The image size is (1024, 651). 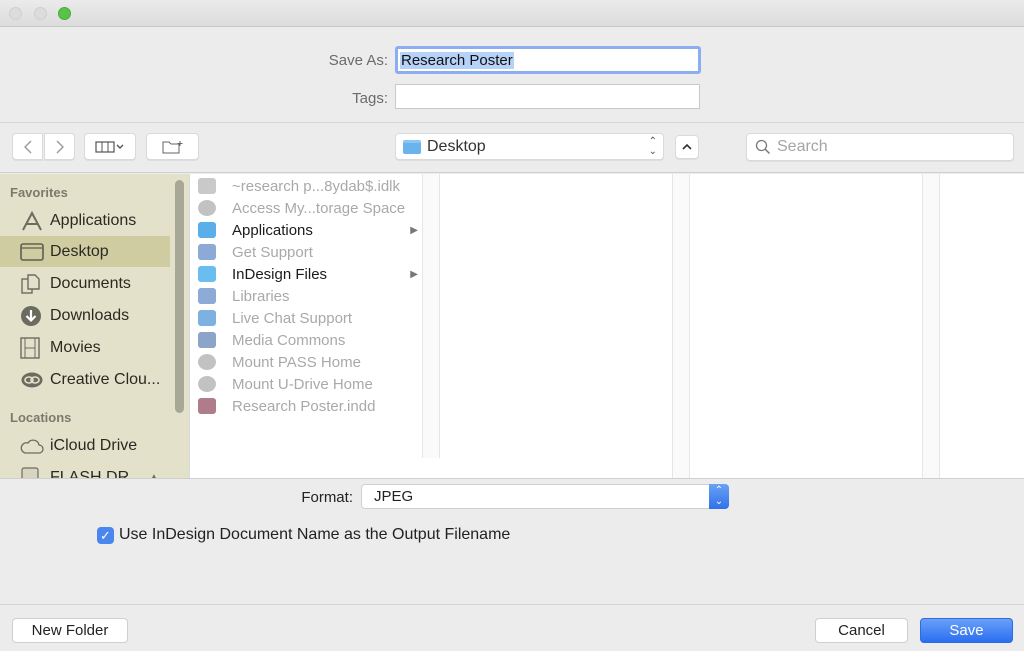 What do you see at coordinates (207, 274) in the screenshot?
I see `folder-icon` at bounding box center [207, 274].